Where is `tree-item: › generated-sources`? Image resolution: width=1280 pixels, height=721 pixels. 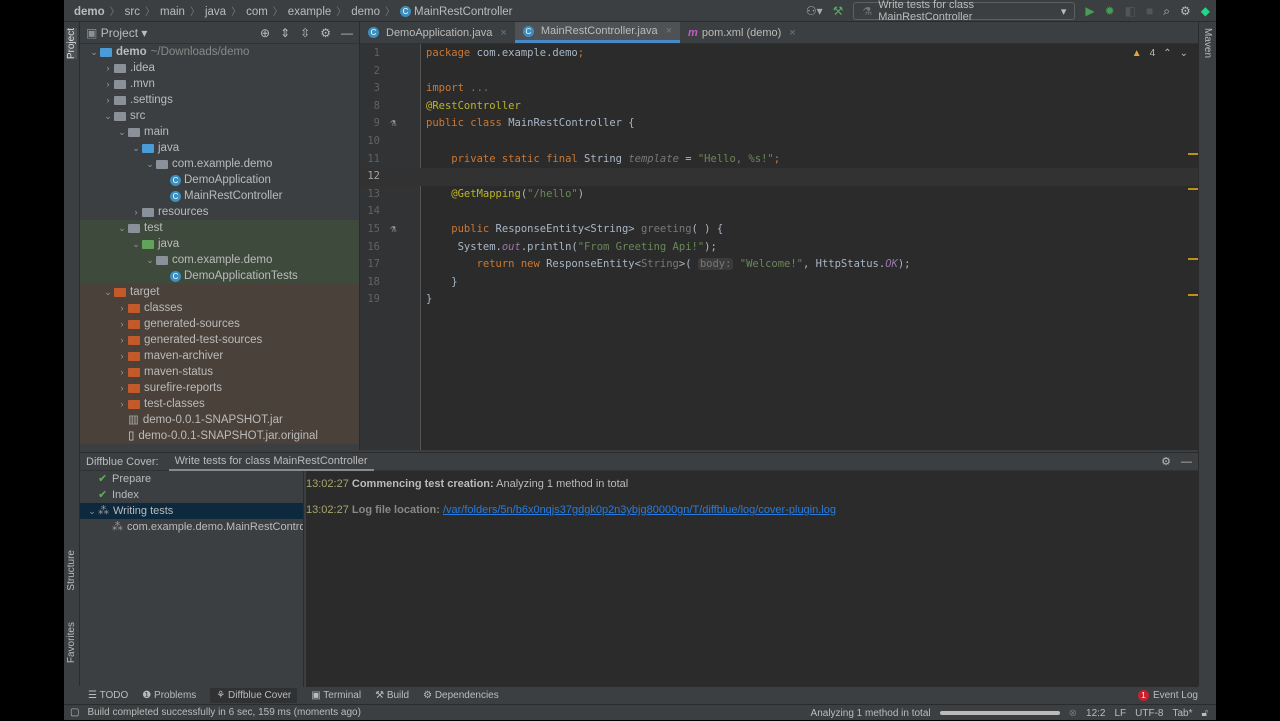 tree-item: › generated-sources is located at coordinates (219, 324).